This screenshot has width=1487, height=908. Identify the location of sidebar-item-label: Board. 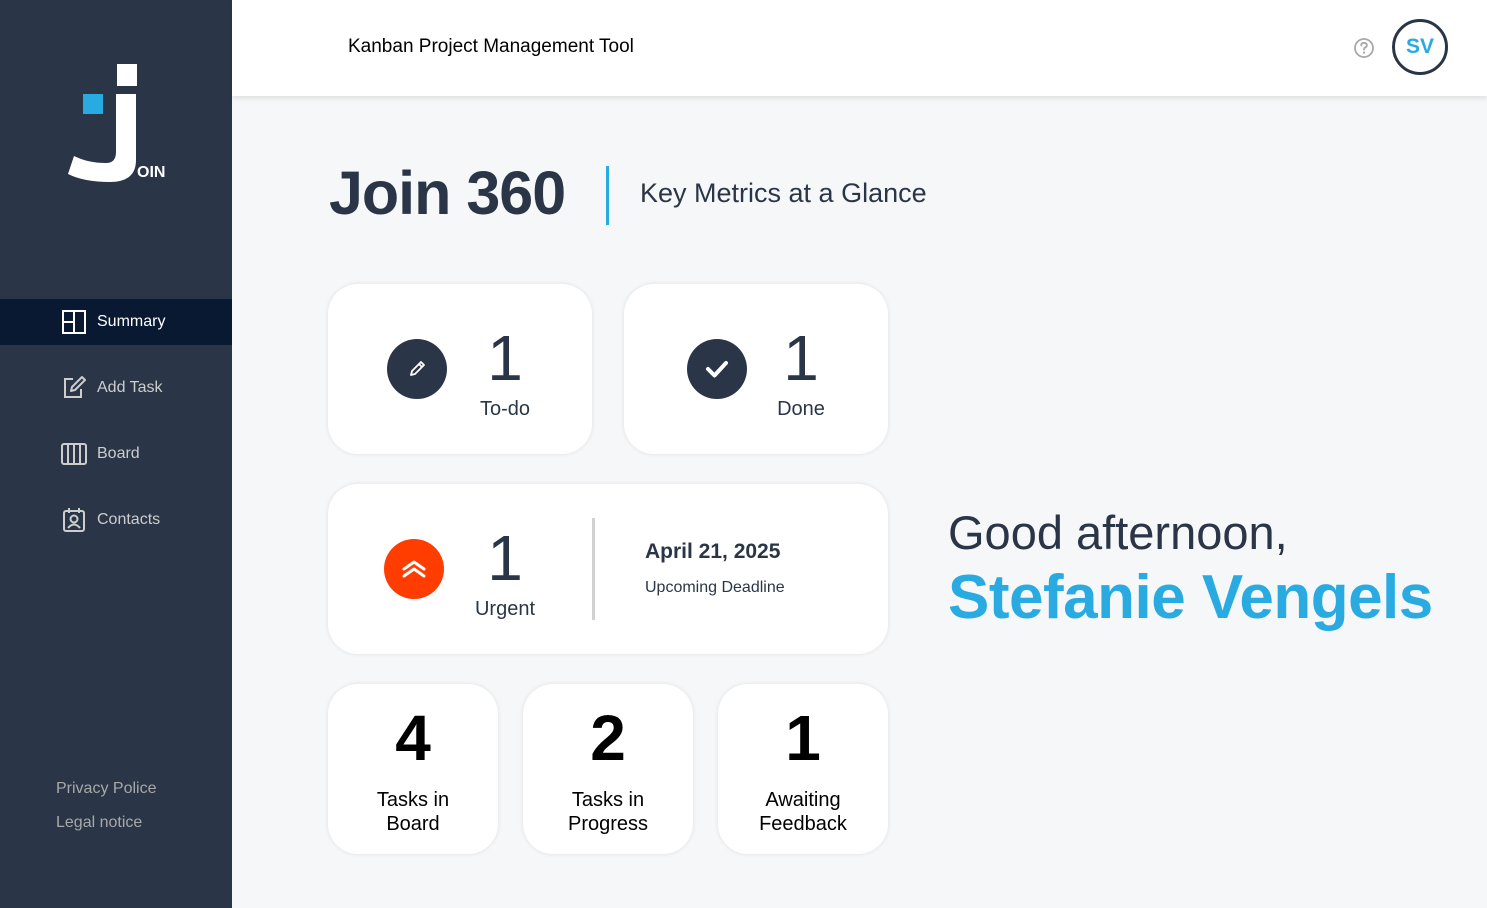
(118, 453).